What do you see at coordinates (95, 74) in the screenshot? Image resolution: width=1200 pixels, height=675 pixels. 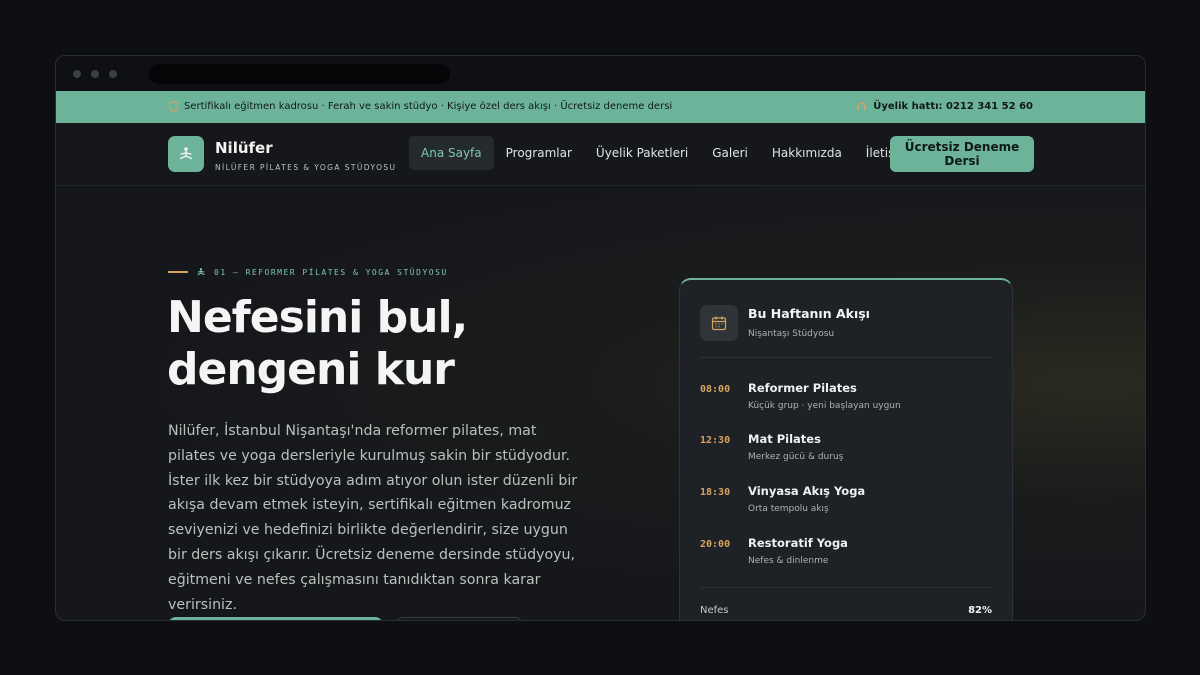 I see `window-control-minimize` at bounding box center [95, 74].